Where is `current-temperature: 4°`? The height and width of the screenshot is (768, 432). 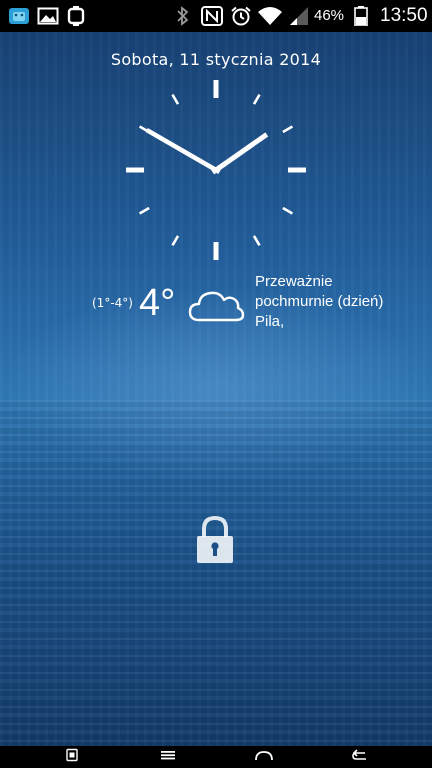
current-temperature: 4° is located at coordinates (157, 303).